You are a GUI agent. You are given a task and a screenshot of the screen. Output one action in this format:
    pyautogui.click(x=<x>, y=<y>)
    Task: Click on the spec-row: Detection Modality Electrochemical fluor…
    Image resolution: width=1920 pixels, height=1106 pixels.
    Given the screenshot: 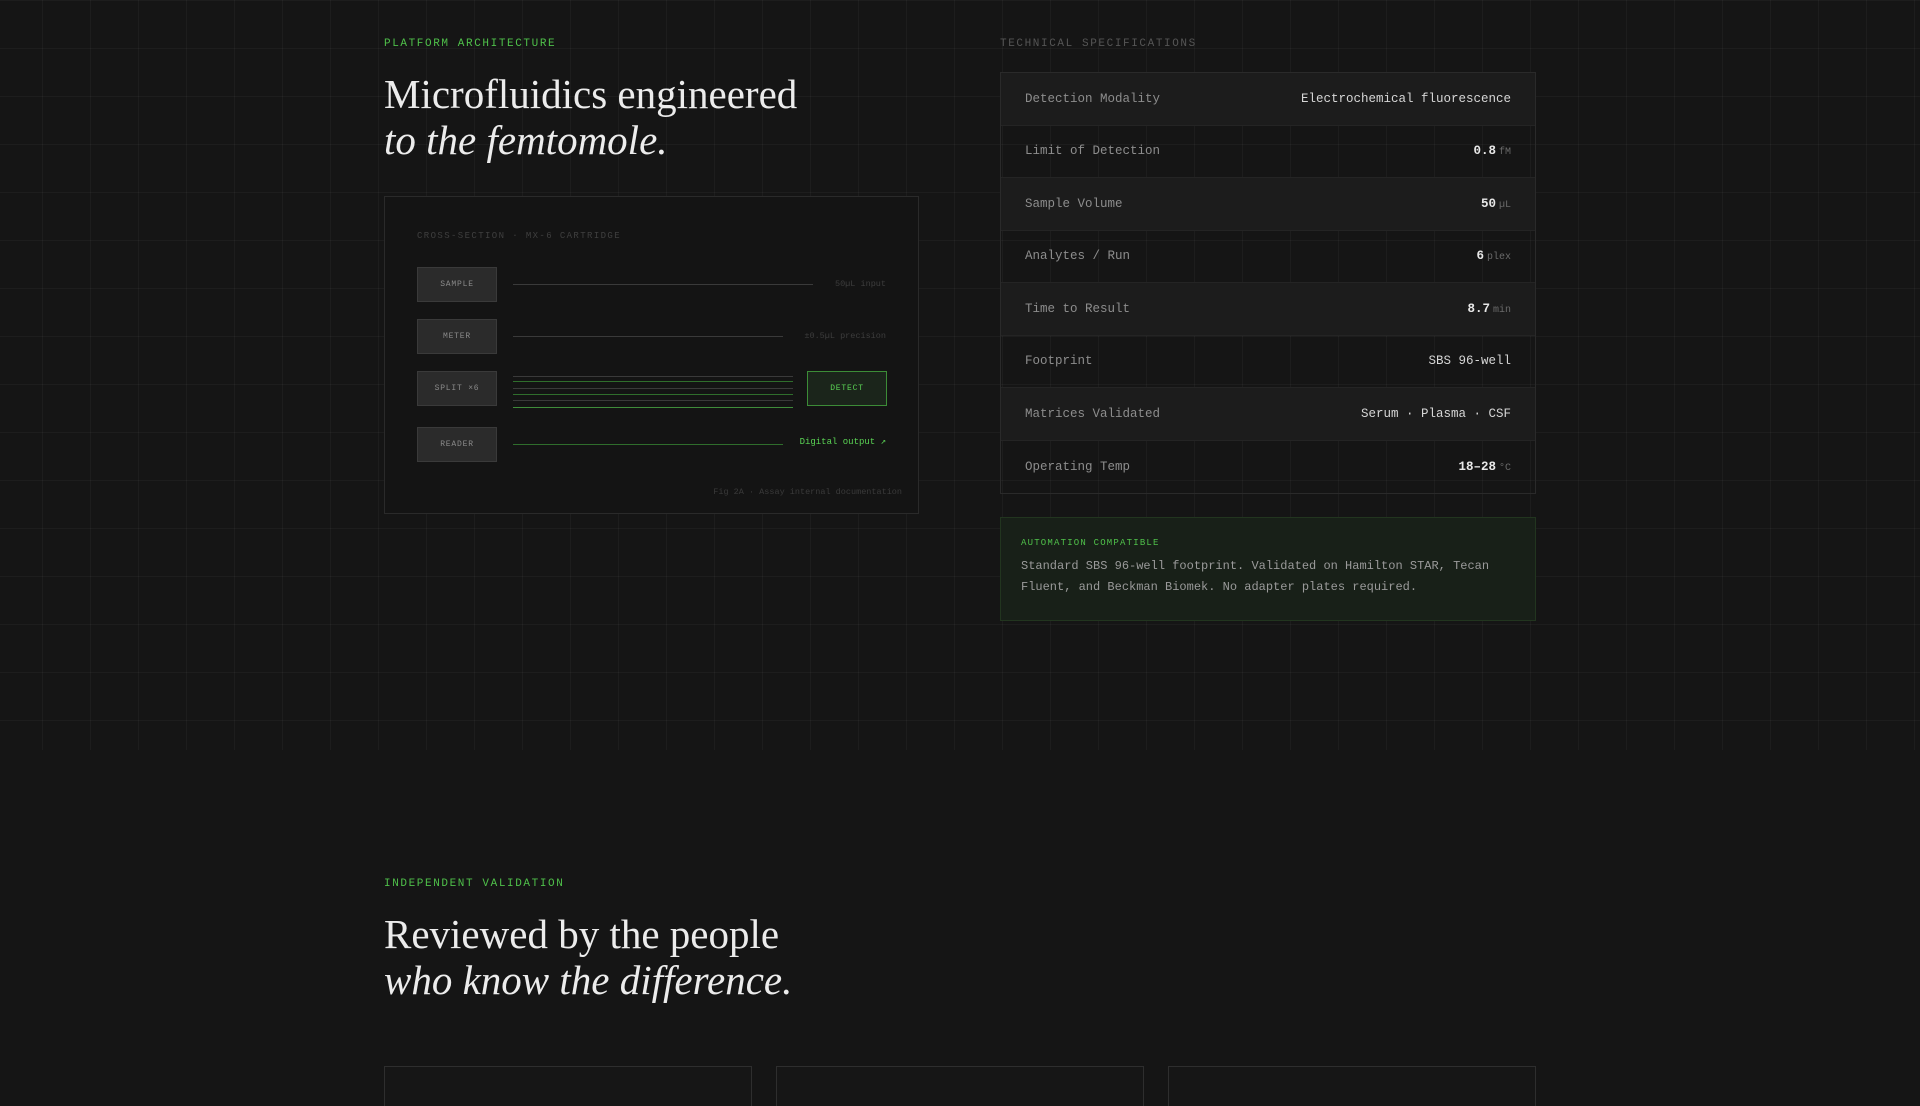 What is the action you would take?
    pyautogui.click(x=1268, y=99)
    